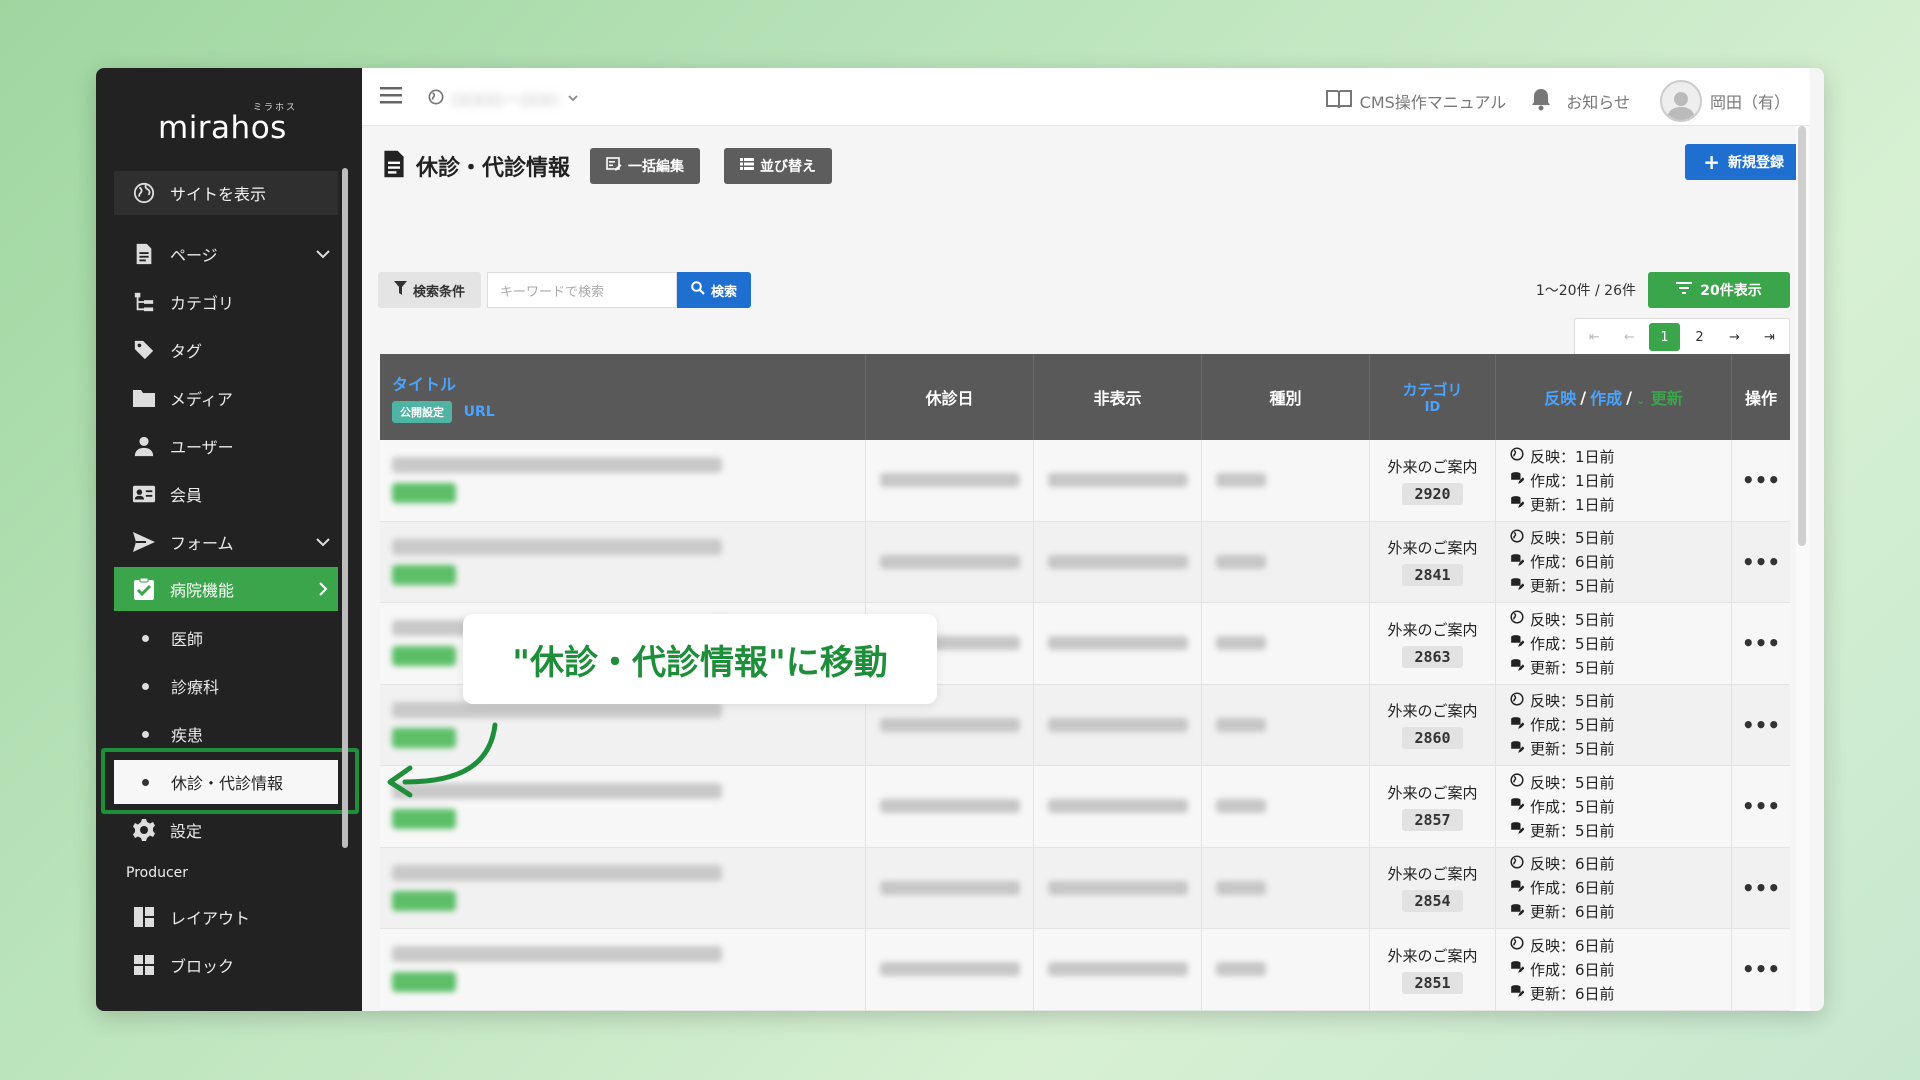 This screenshot has height=1080, width=1920. I want to click on sidebar-item-users: ユーザー, so click(226, 446).